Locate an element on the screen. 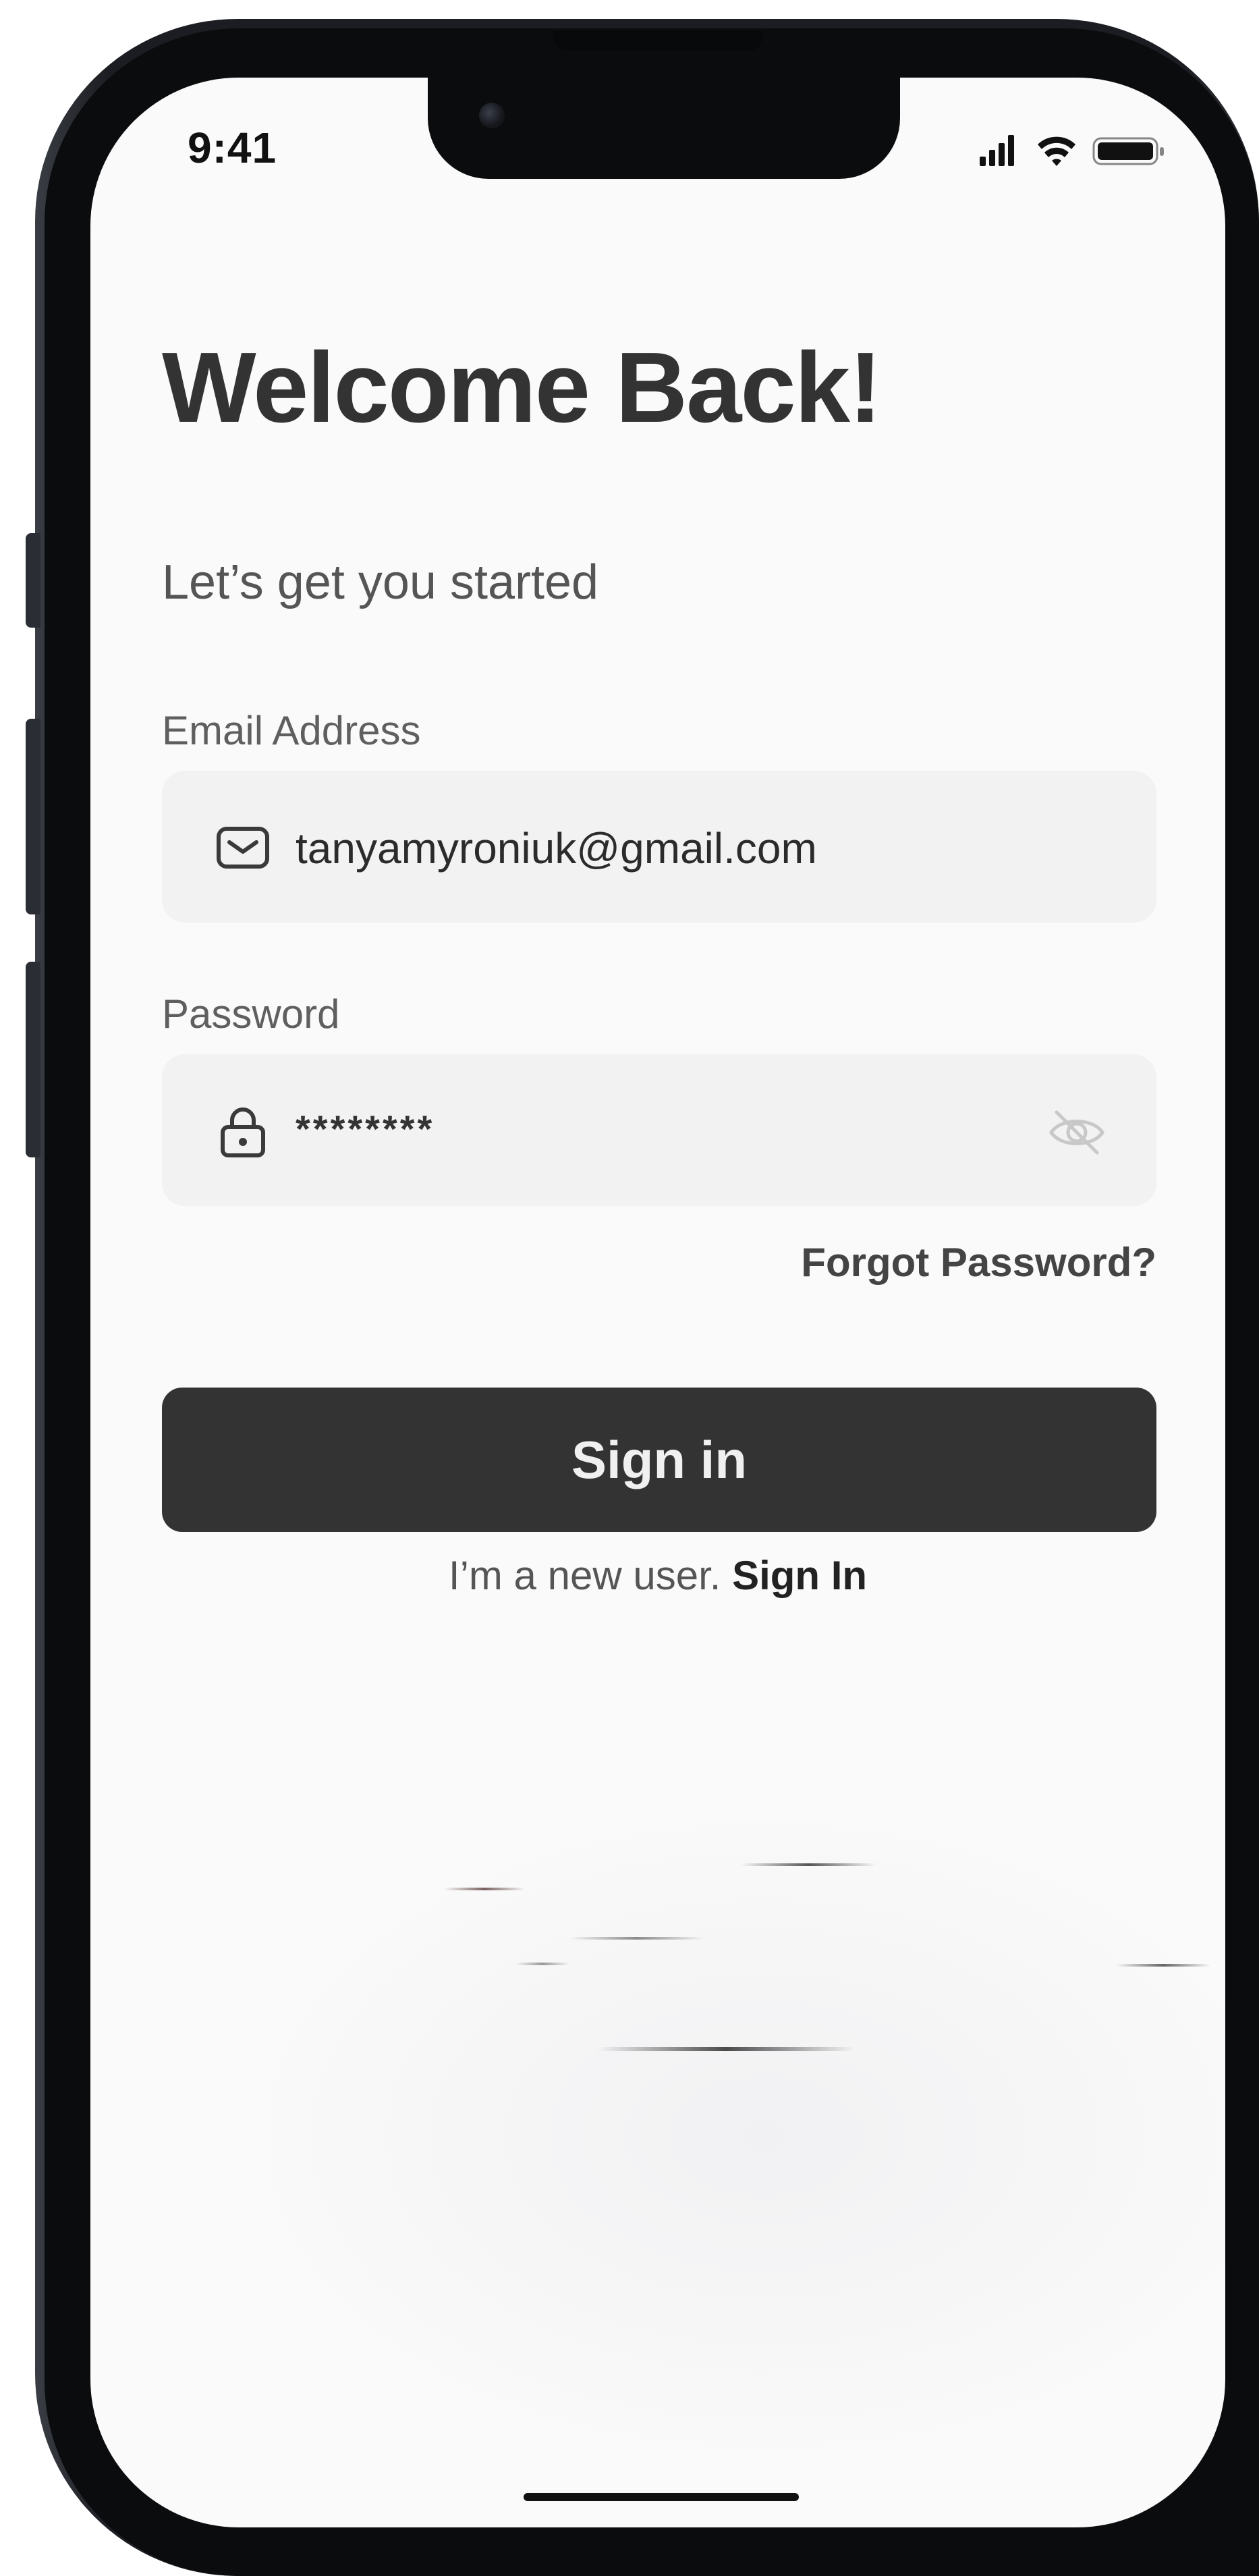 This screenshot has height=2576, width=1259. email-label: Email Address is located at coordinates (291, 730).